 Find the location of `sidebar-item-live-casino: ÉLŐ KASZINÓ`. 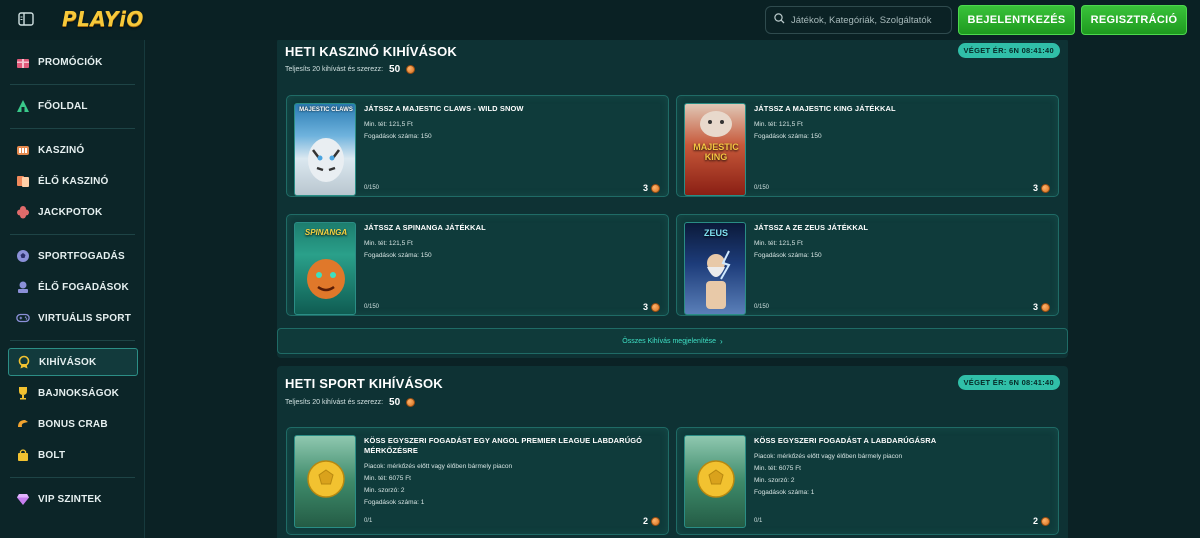

sidebar-item-live-casino: ÉLŐ KASZINÓ is located at coordinates (73, 181).